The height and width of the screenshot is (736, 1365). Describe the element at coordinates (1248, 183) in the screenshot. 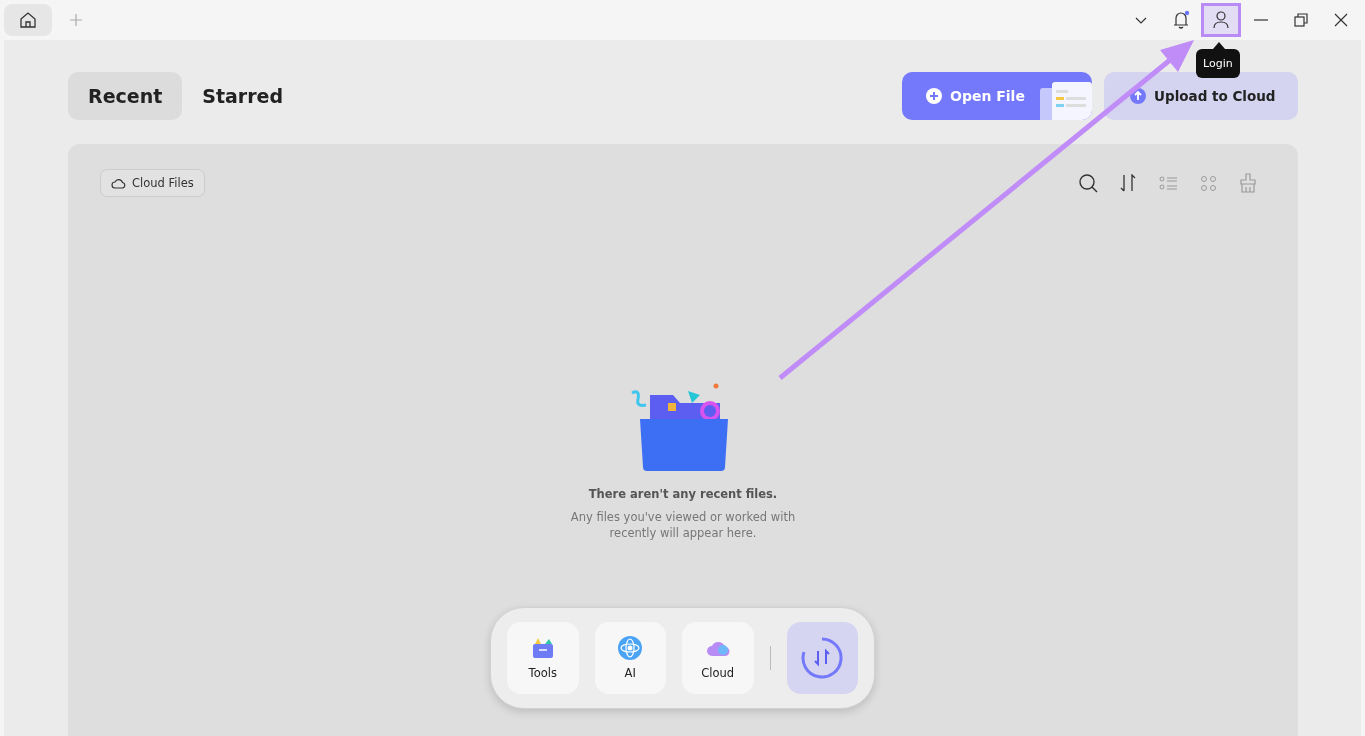

I see `clear-icon` at that location.